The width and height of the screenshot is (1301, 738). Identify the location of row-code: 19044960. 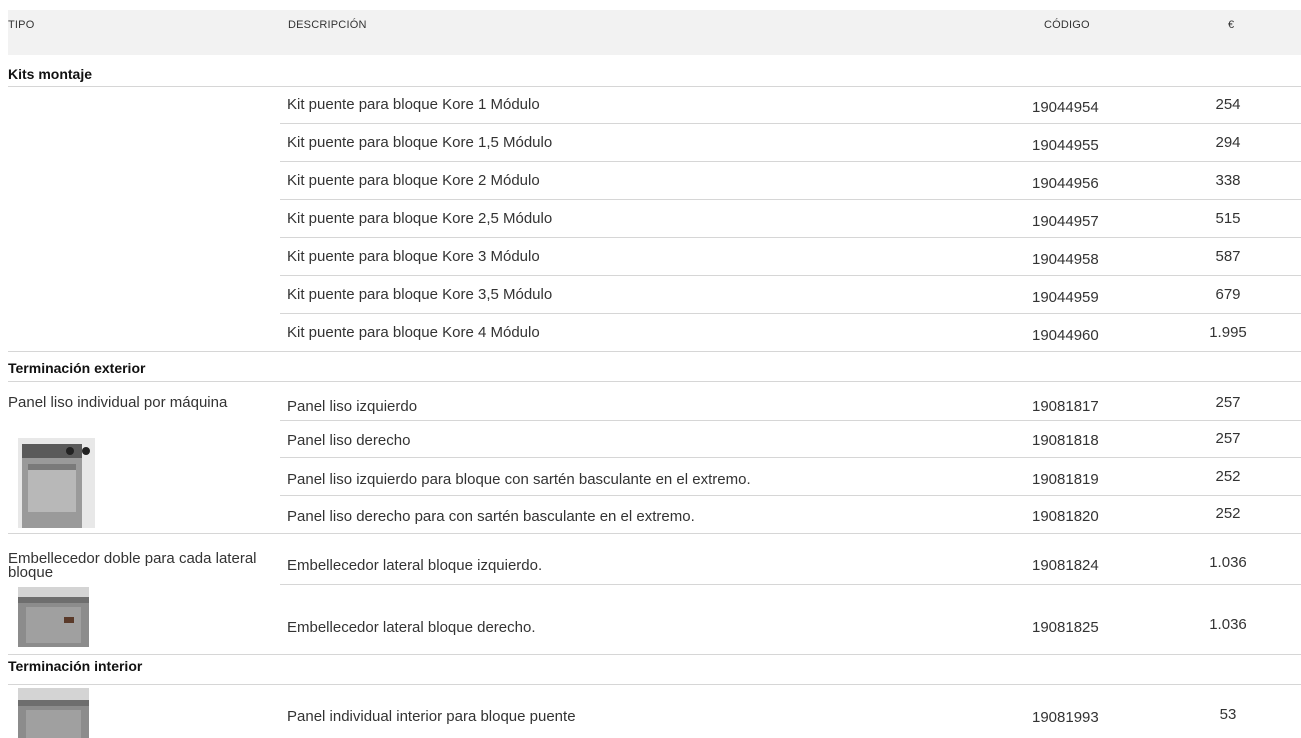
(1065, 335).